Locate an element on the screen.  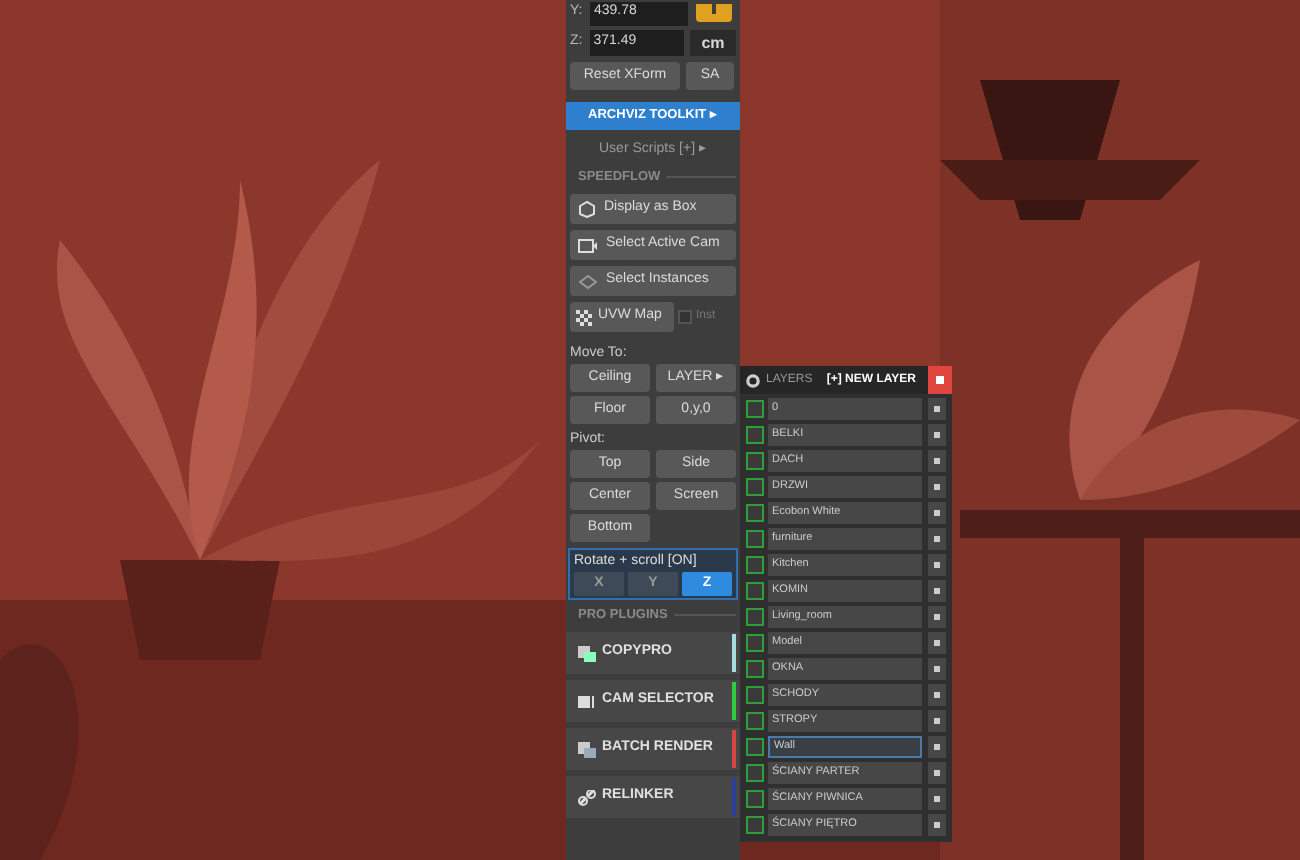
square-icon is located at coordinates (940, 380).